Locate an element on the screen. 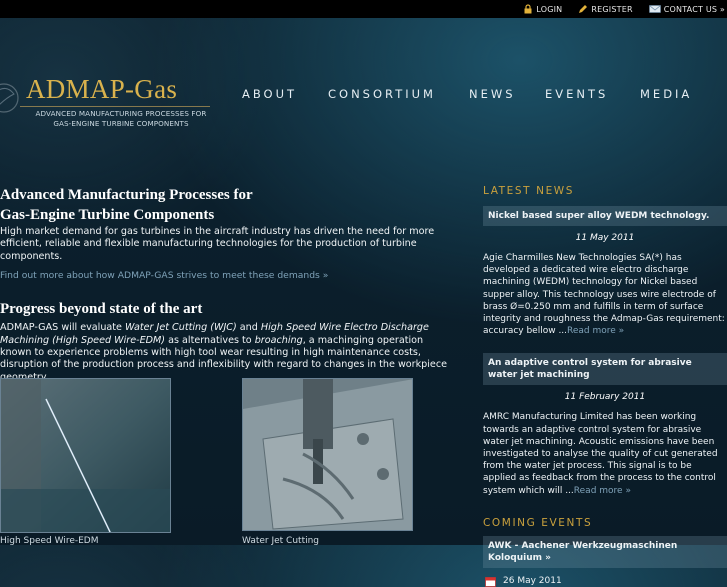 The width and height of the screenshot is (727, 587). event-date: 26 May 2011 is located at coordinates (532, 581).